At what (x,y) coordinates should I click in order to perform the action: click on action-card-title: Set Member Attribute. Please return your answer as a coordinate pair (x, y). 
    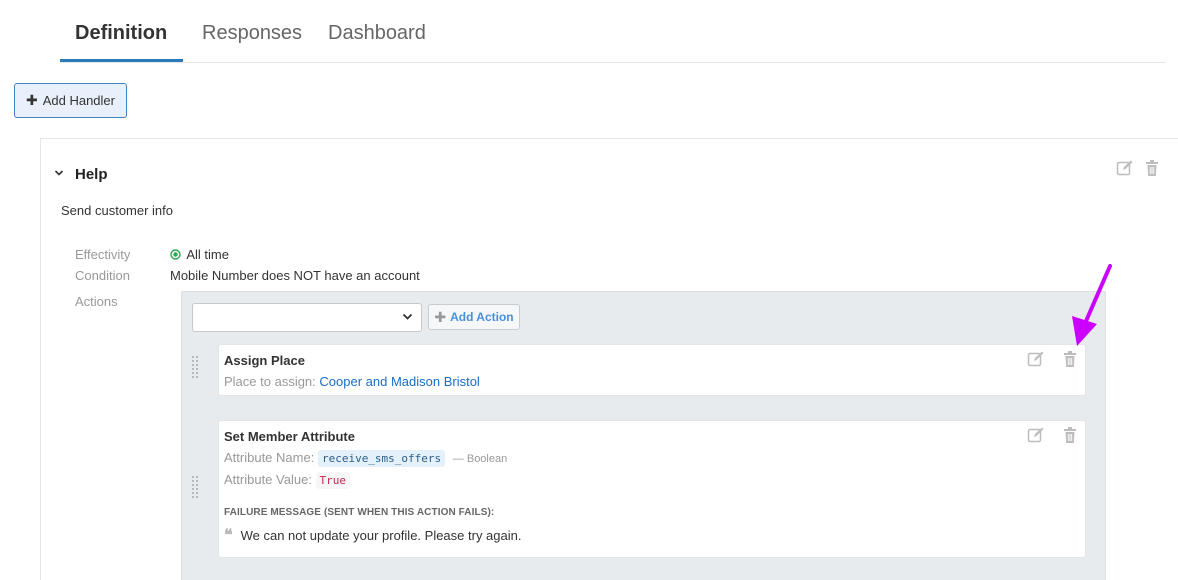
    Looking at the image, I should click on (289, 436).